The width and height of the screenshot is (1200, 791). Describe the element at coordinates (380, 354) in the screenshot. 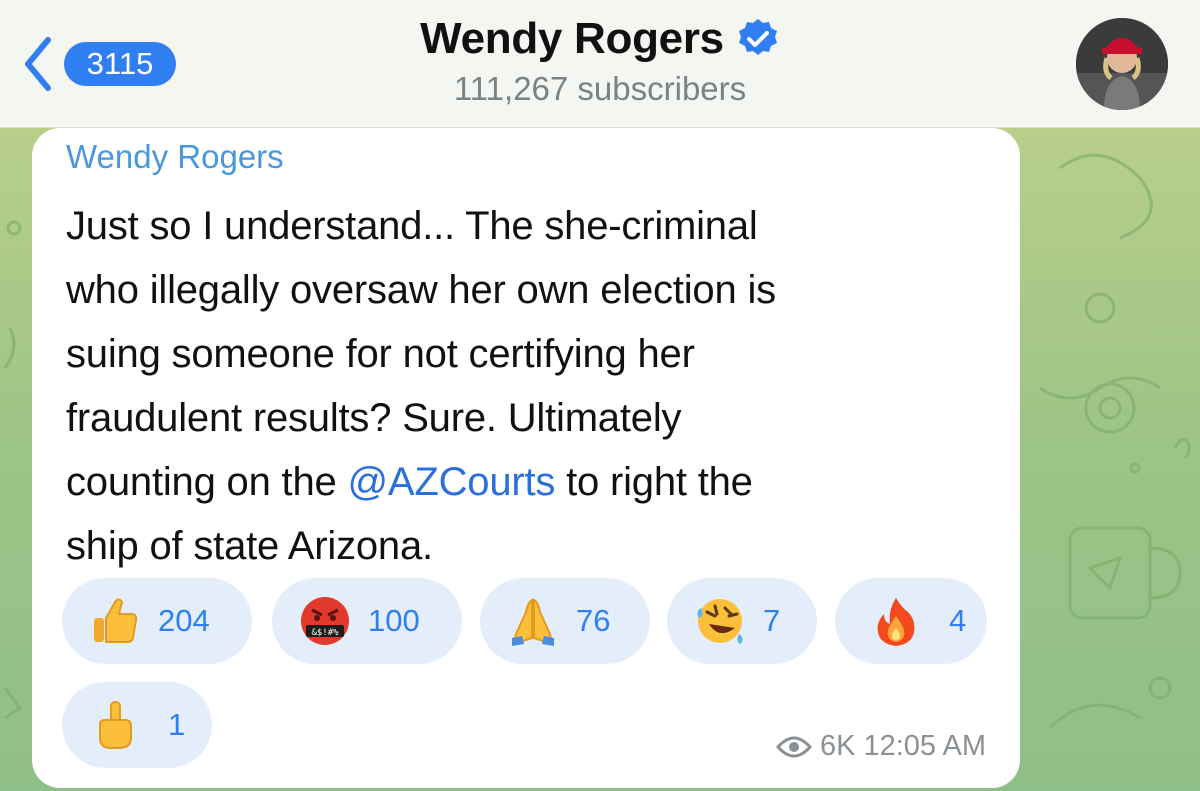

I see `message-line: suing someone for not certifying her` at that location.